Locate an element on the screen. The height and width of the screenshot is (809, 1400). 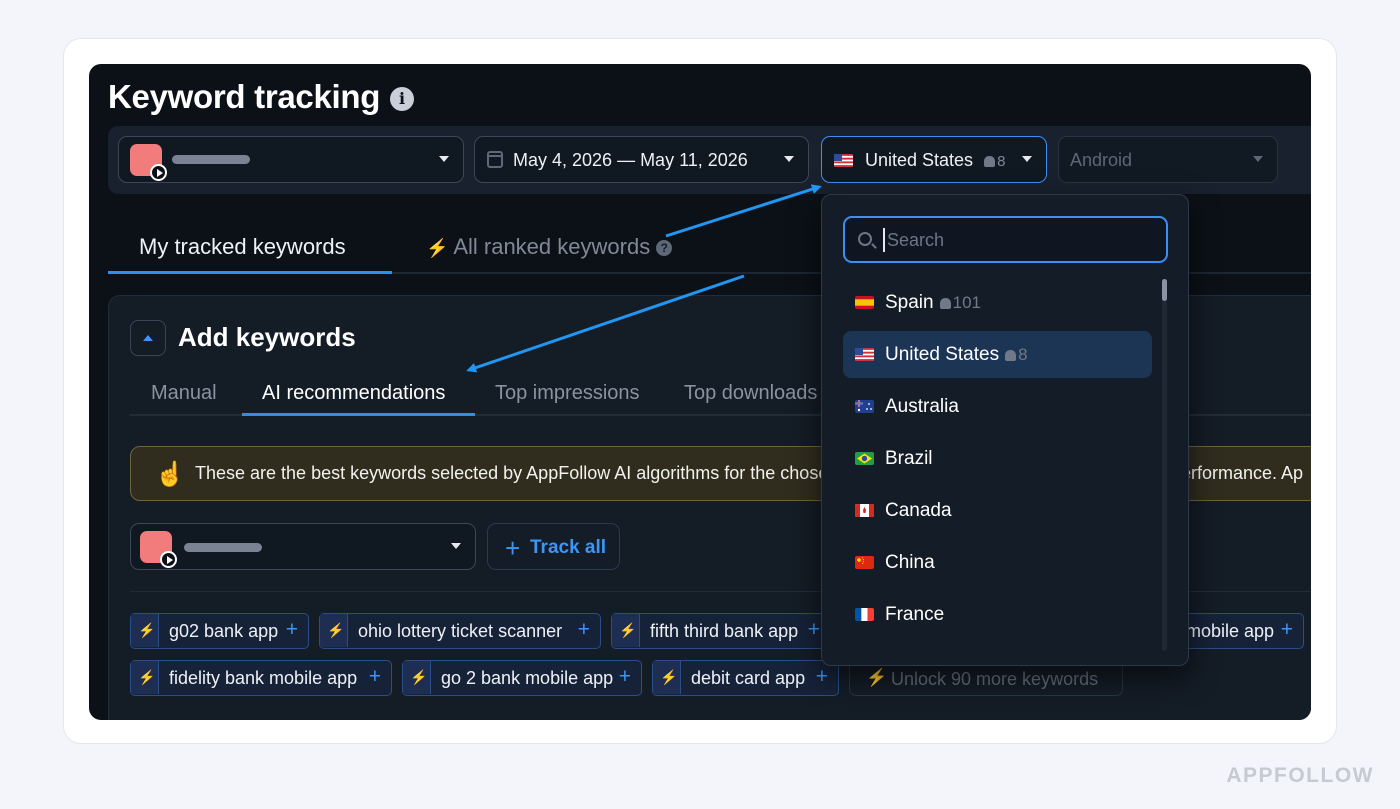
country-search-input is located at coordinates (1018, 240).